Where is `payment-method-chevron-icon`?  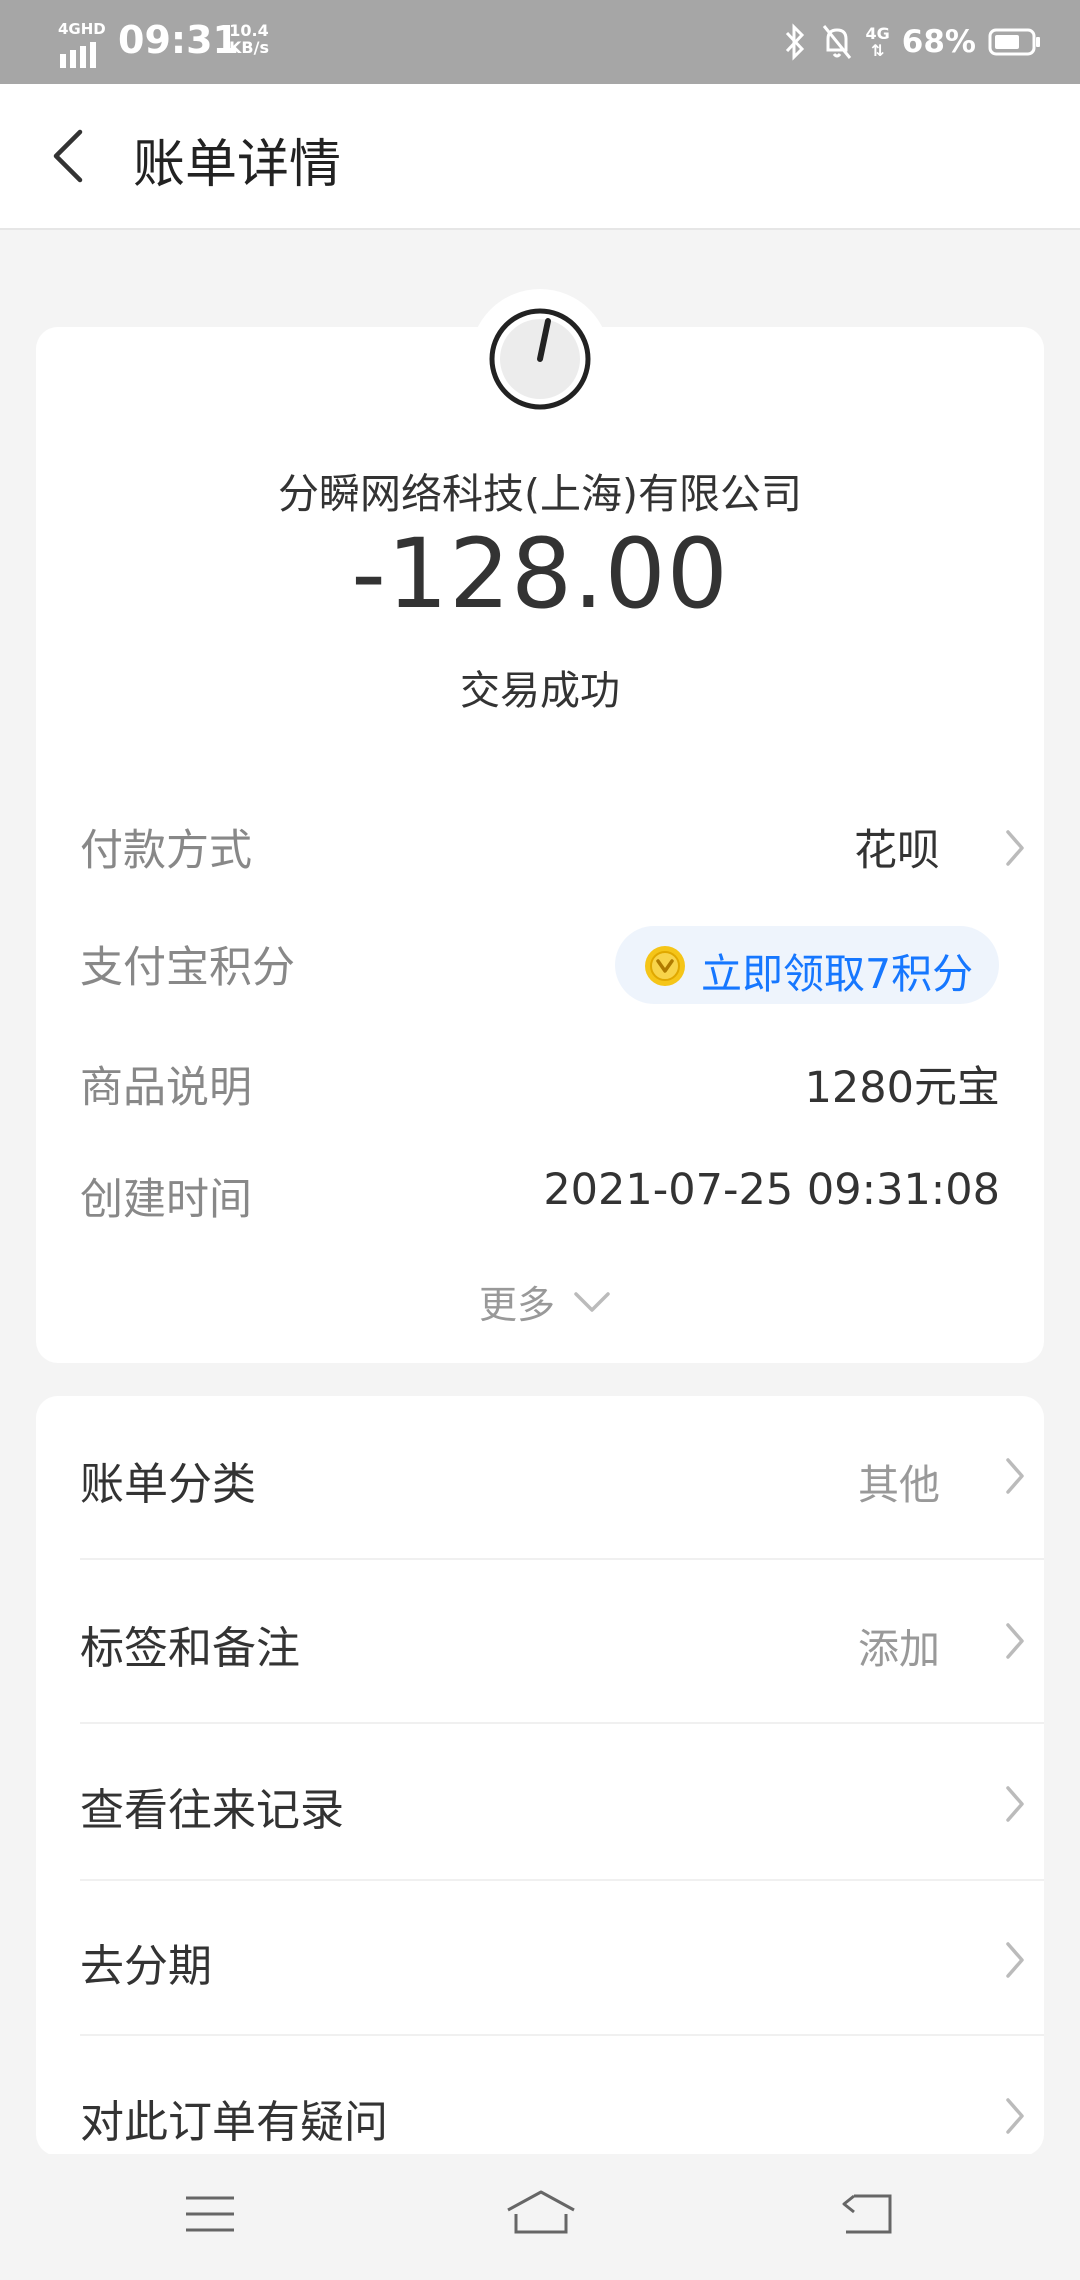
payment-method-chevron-icon is located at coordinates (1015, 848).